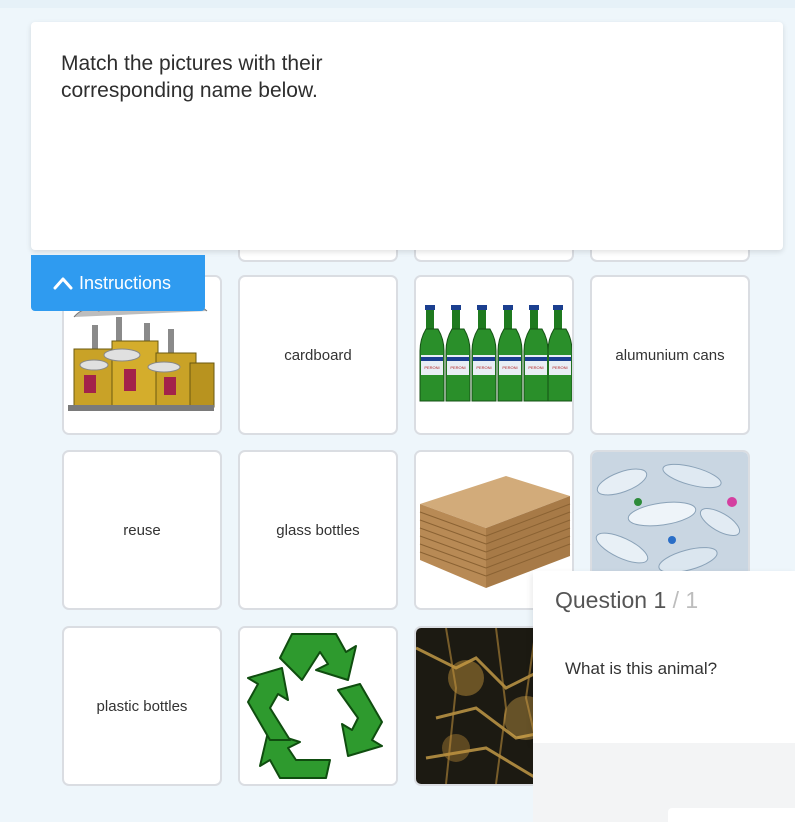  Describe the element at coordinates (660, 600) in the screenshot. I see `question-current: 1` at that location.